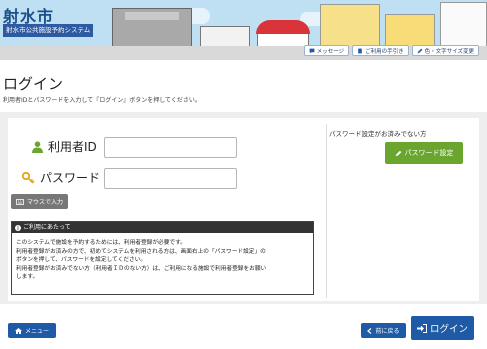 This screenshot has height=349, width=487. I want to click on password-label: パスワード, so click(70, 178).